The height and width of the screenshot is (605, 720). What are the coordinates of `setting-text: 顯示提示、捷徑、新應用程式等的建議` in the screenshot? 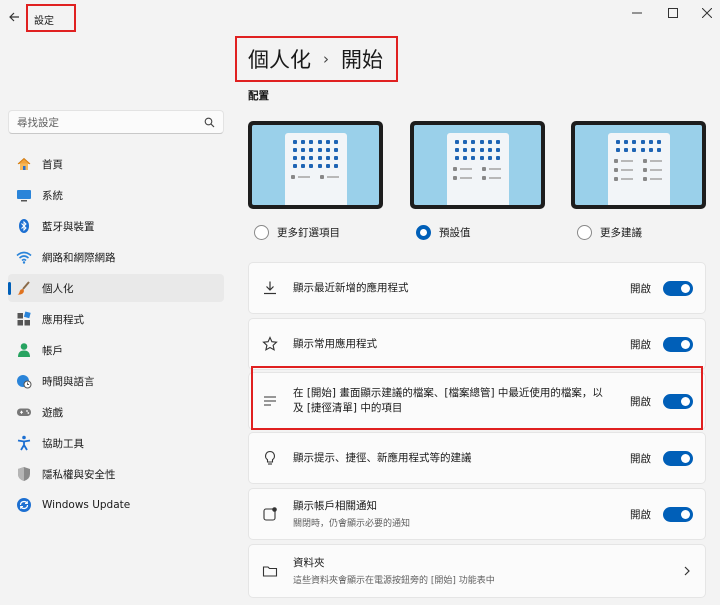 It's located at (461, 458).